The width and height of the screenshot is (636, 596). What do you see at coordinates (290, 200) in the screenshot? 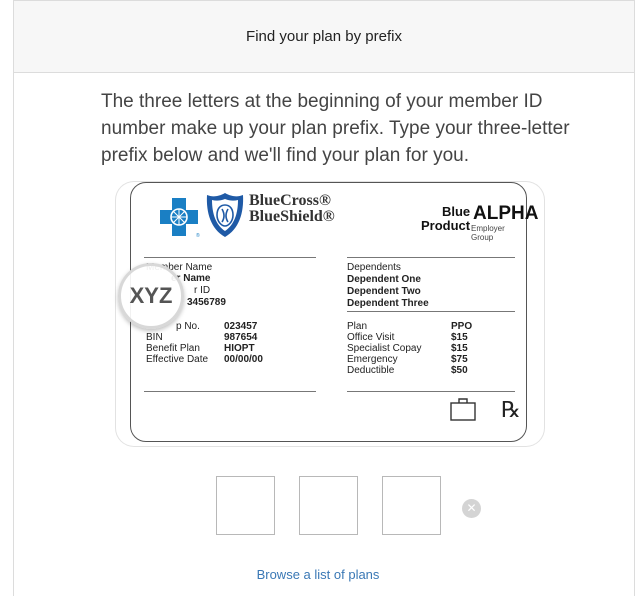
I see `brand-line-1: BlueCross®` at bounding box center [290, 200].